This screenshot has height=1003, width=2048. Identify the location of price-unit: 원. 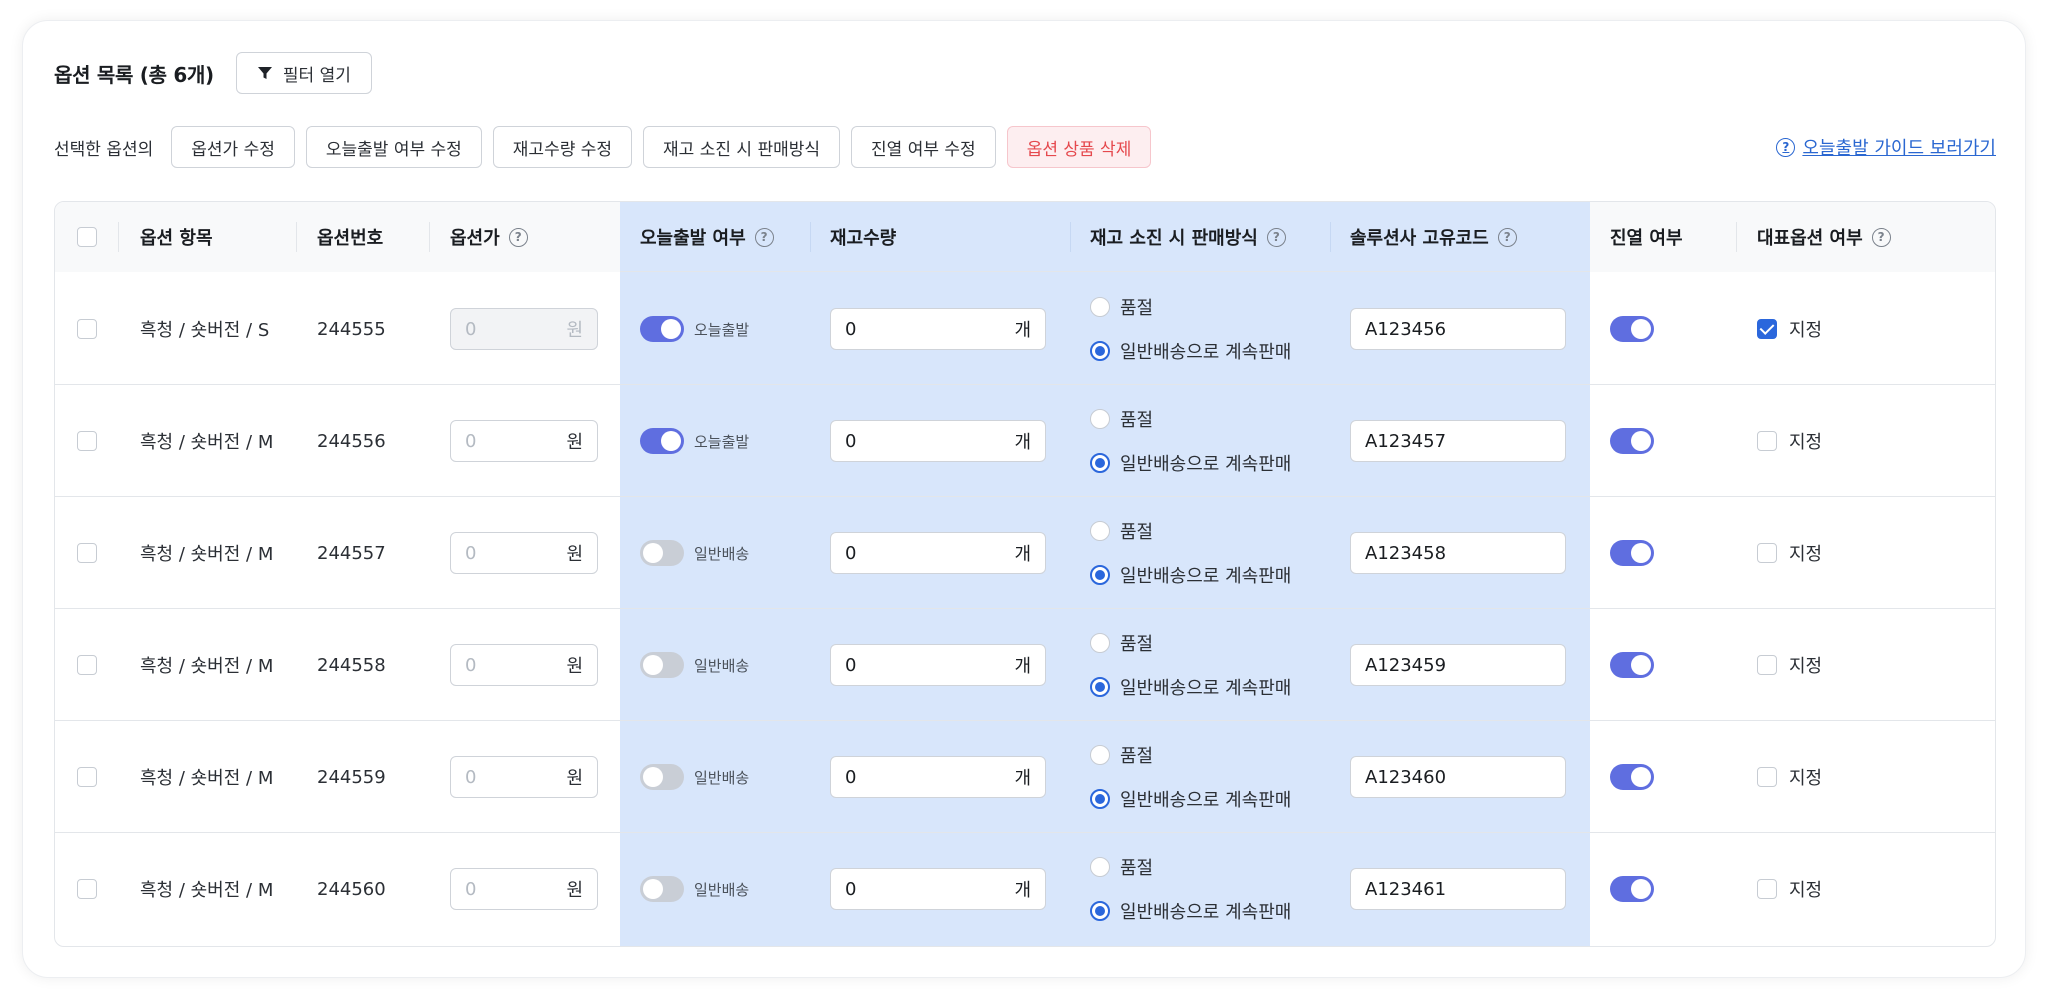
(574, 890).